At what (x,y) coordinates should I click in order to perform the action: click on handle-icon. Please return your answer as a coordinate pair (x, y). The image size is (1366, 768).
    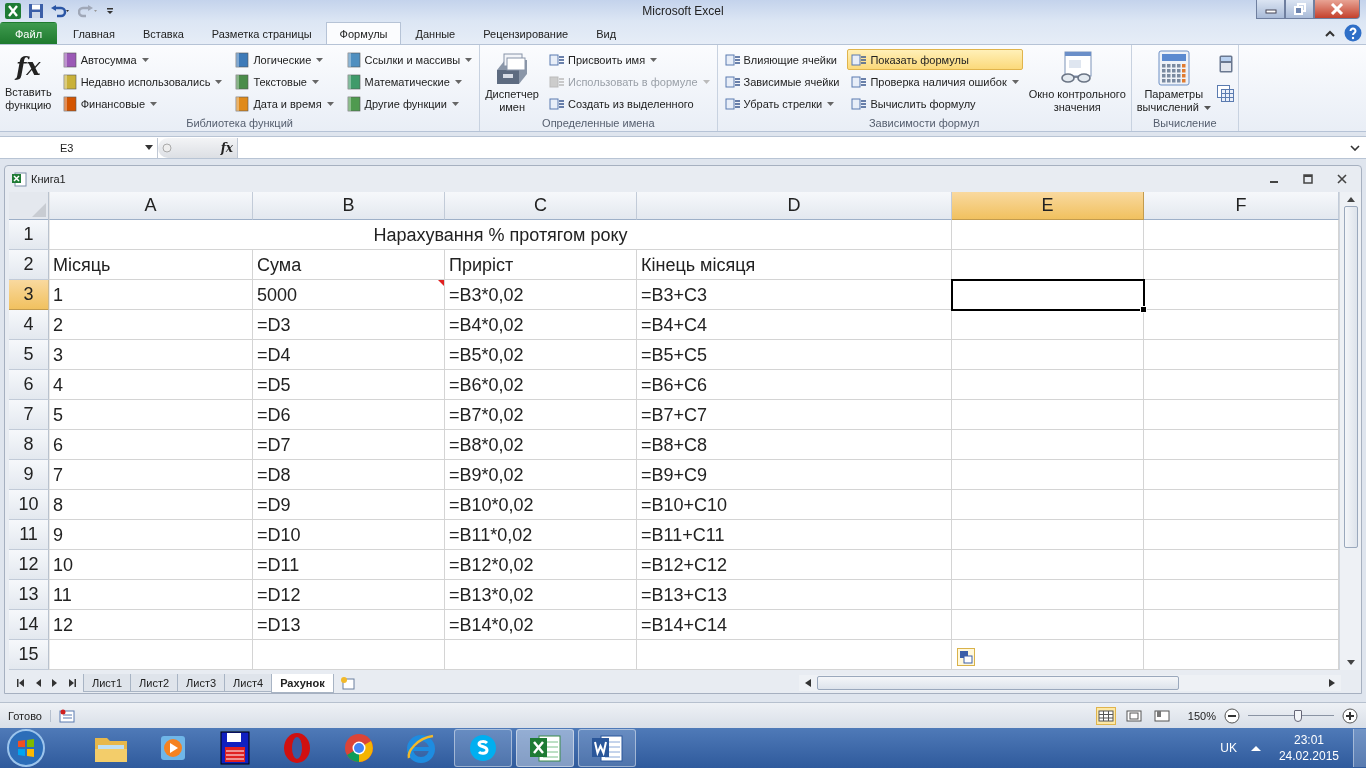
    Looking at the image, I should click on (167, 147).